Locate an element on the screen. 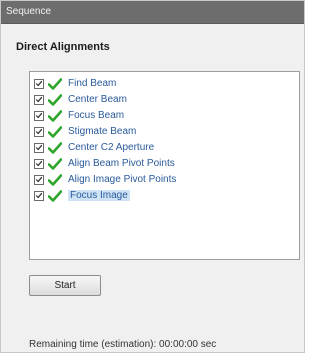  list-item-align-image-pivot-points: Align Image Pivot Points is located at coordinates (105, 179).